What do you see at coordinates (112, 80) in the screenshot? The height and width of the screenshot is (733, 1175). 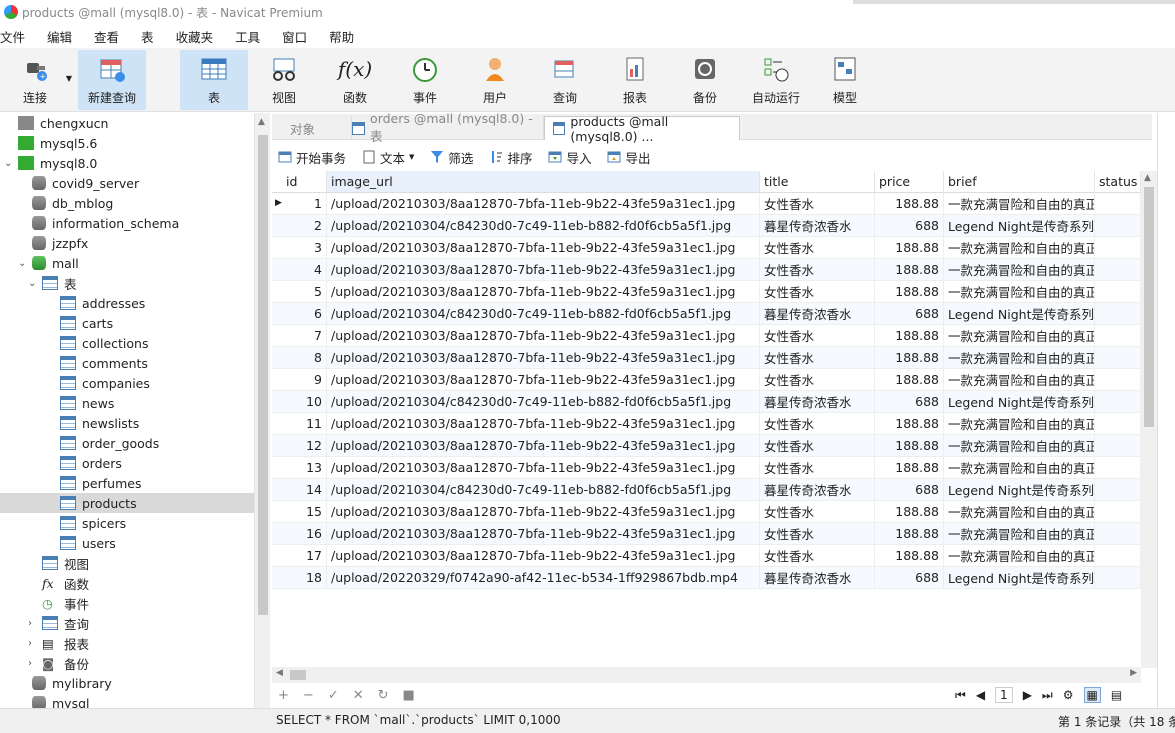 I see `new-query-button: 新建查询` at bounding box center [112, 80].